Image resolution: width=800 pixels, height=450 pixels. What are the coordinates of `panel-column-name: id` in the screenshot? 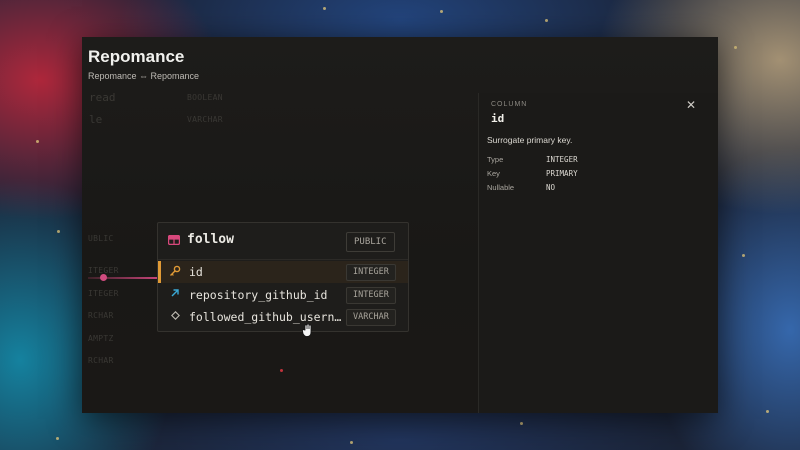 It's located at (498, 118).